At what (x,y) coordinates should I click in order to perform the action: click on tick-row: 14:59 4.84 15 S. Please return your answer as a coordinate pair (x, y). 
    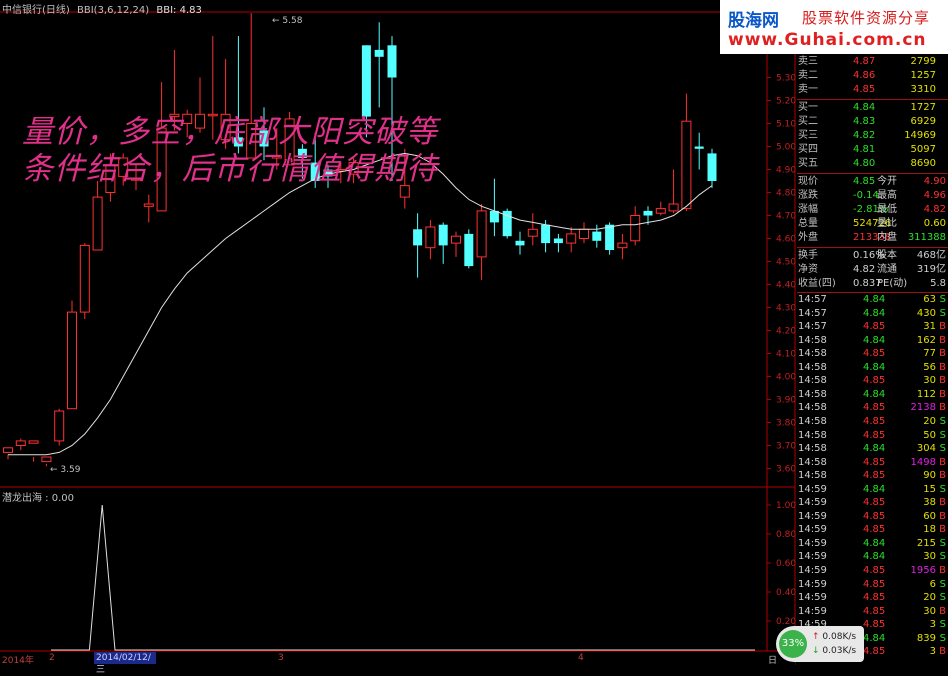
    Looking at the image, I should click on (872, 490).